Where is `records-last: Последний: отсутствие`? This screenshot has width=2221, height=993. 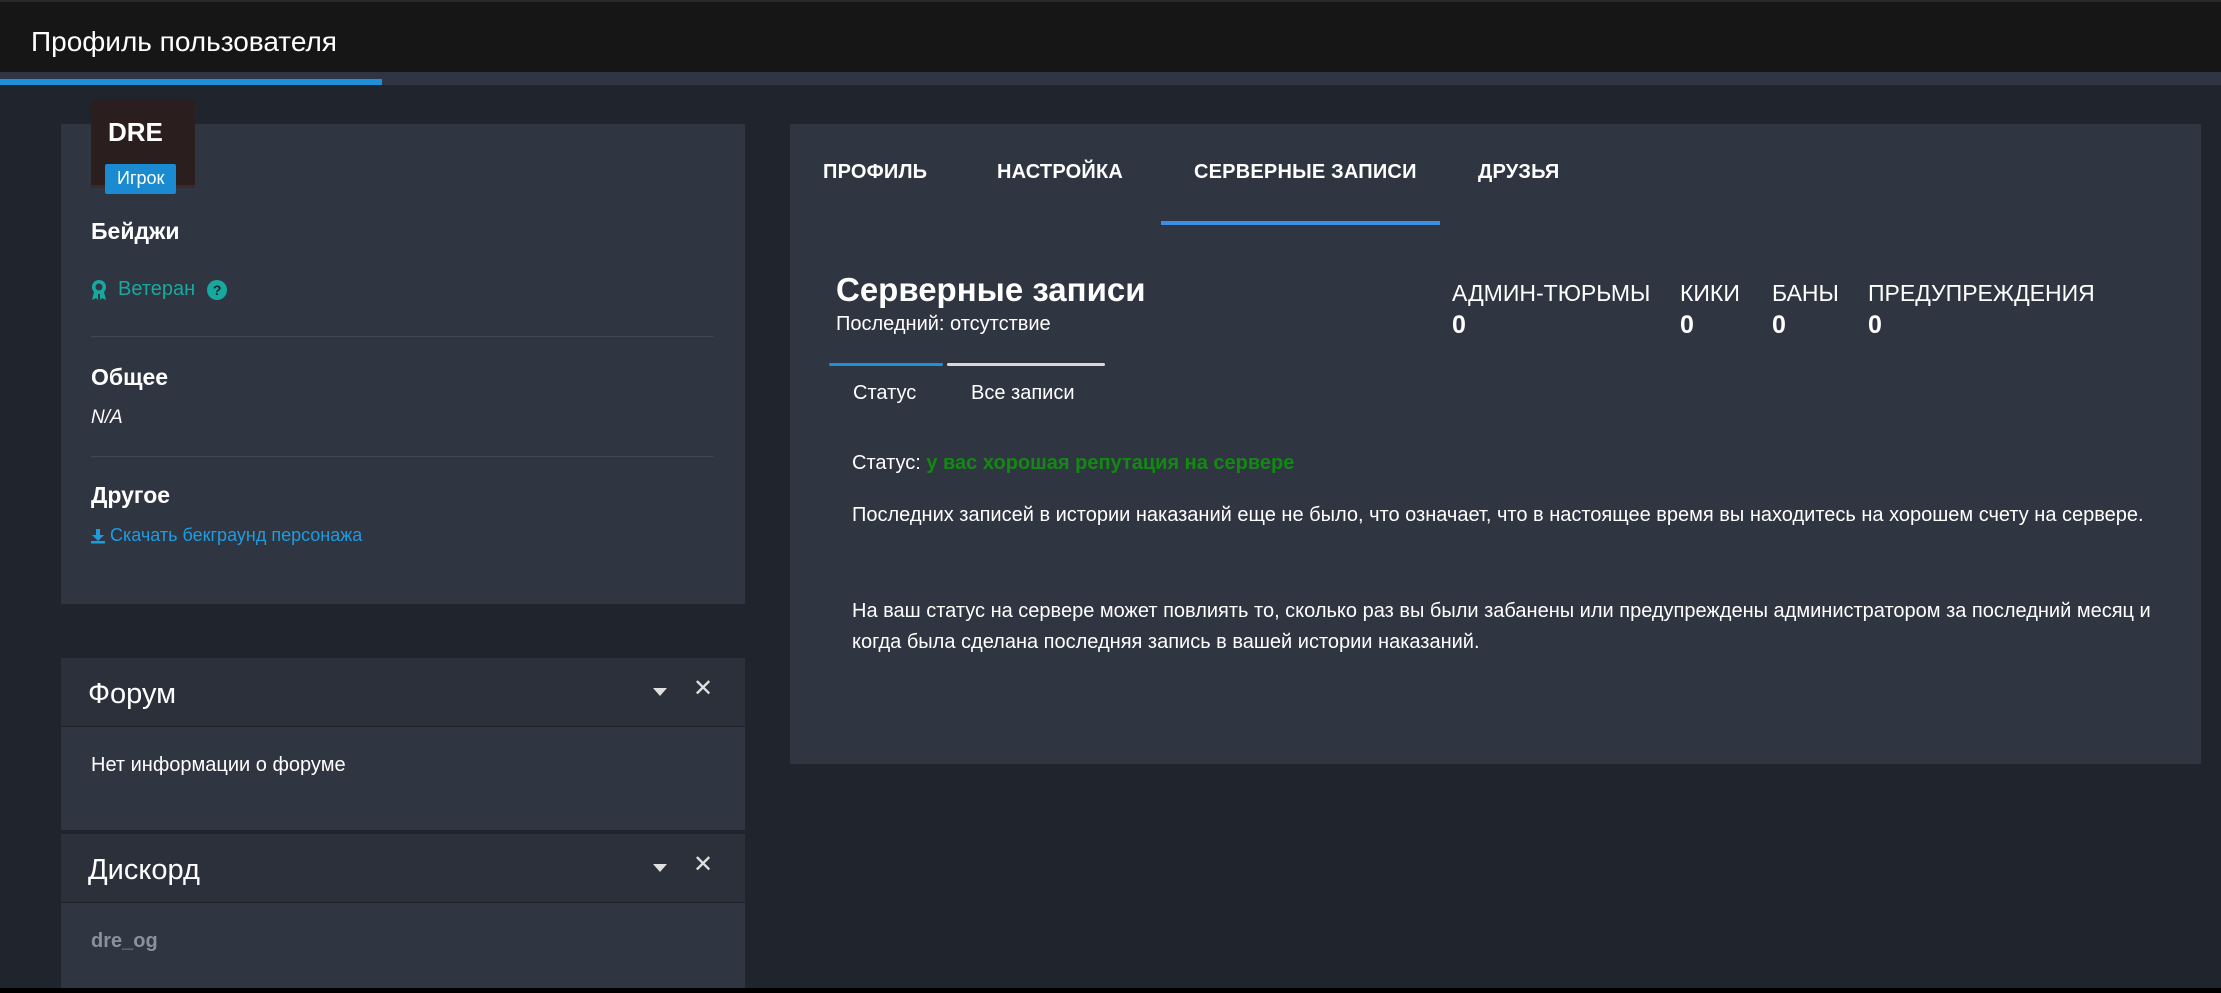 records-last: Последний: отсутствие is located at coordinates (943, 324).